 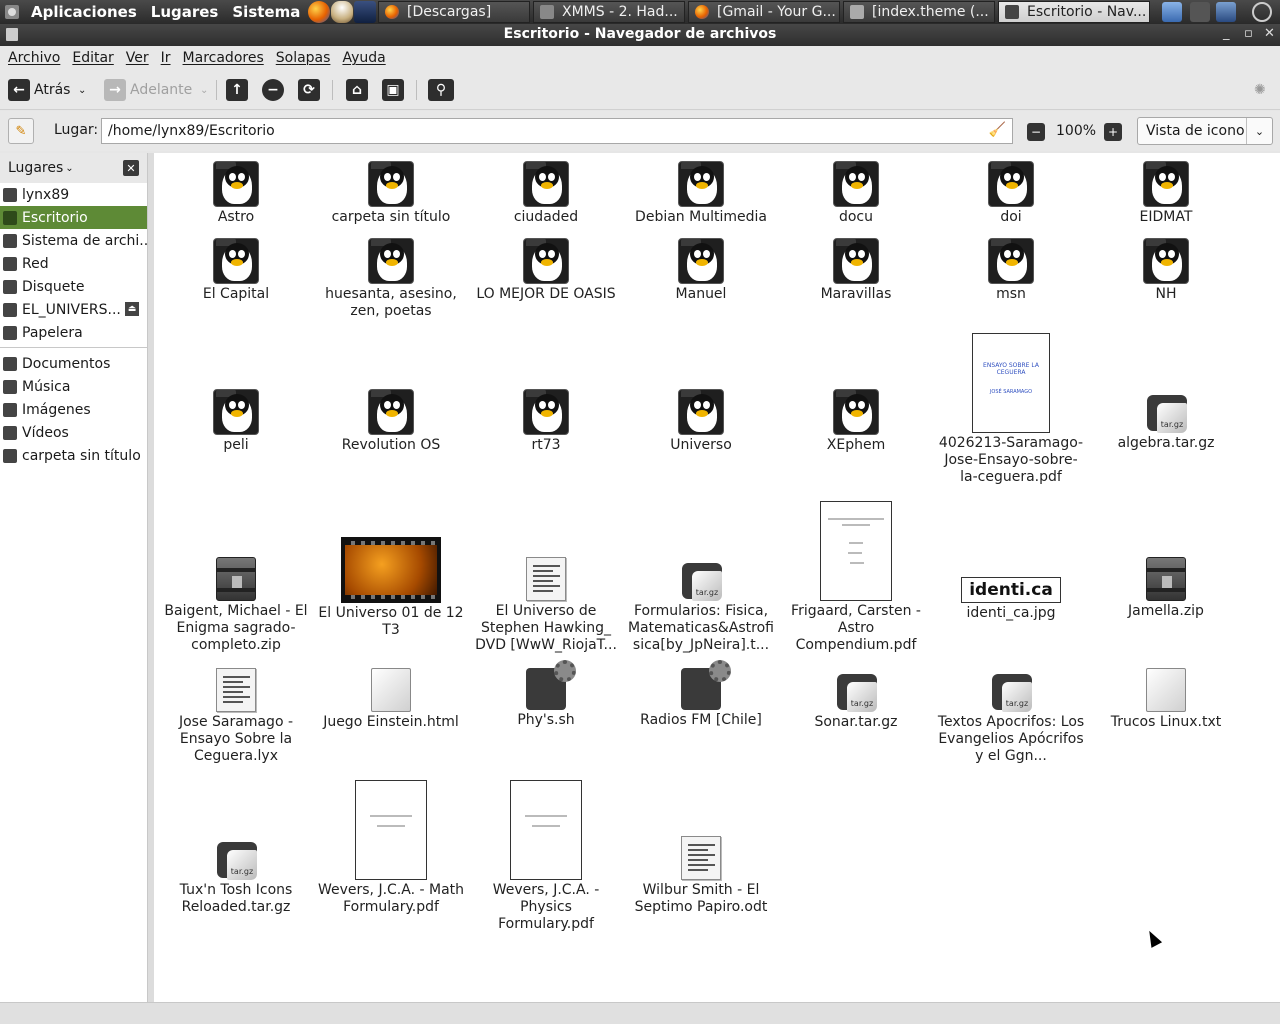 I want to click on file-item: Radios FM [Chile], so click(x=701, y=694).